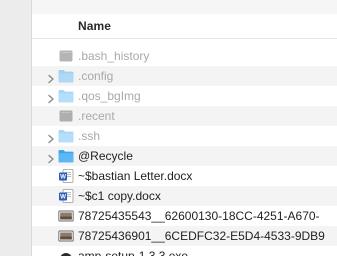 The width and height of the screenshot is (337, 256). I want to click on file-name: 78725435543__62600130-18CC-4251-A670-, so click(199, 216).